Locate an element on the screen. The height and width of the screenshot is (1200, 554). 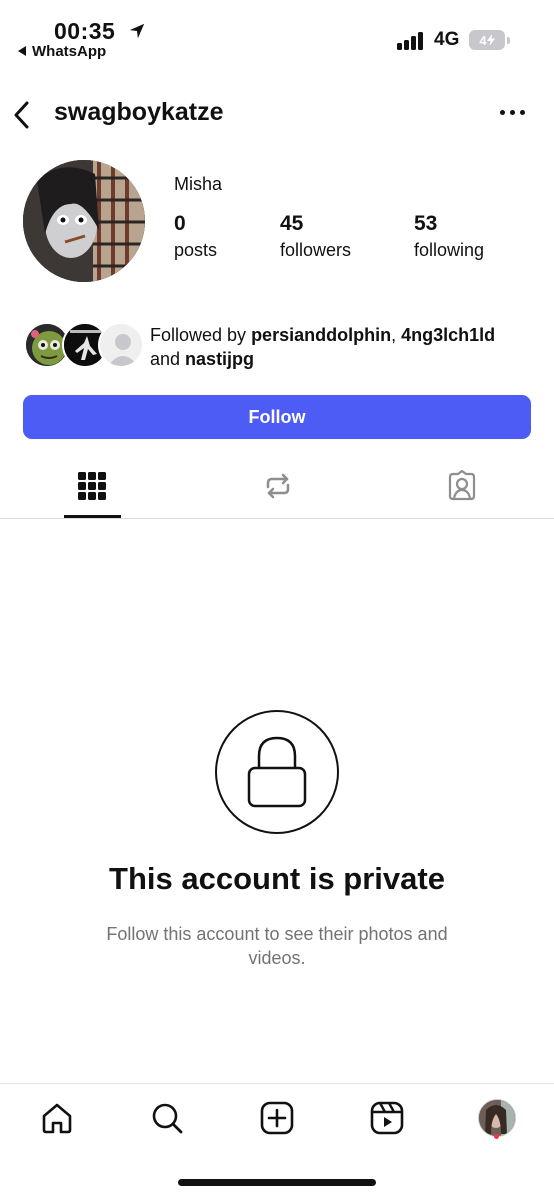
back-triangle-icon is located at coordinates (22, 51).